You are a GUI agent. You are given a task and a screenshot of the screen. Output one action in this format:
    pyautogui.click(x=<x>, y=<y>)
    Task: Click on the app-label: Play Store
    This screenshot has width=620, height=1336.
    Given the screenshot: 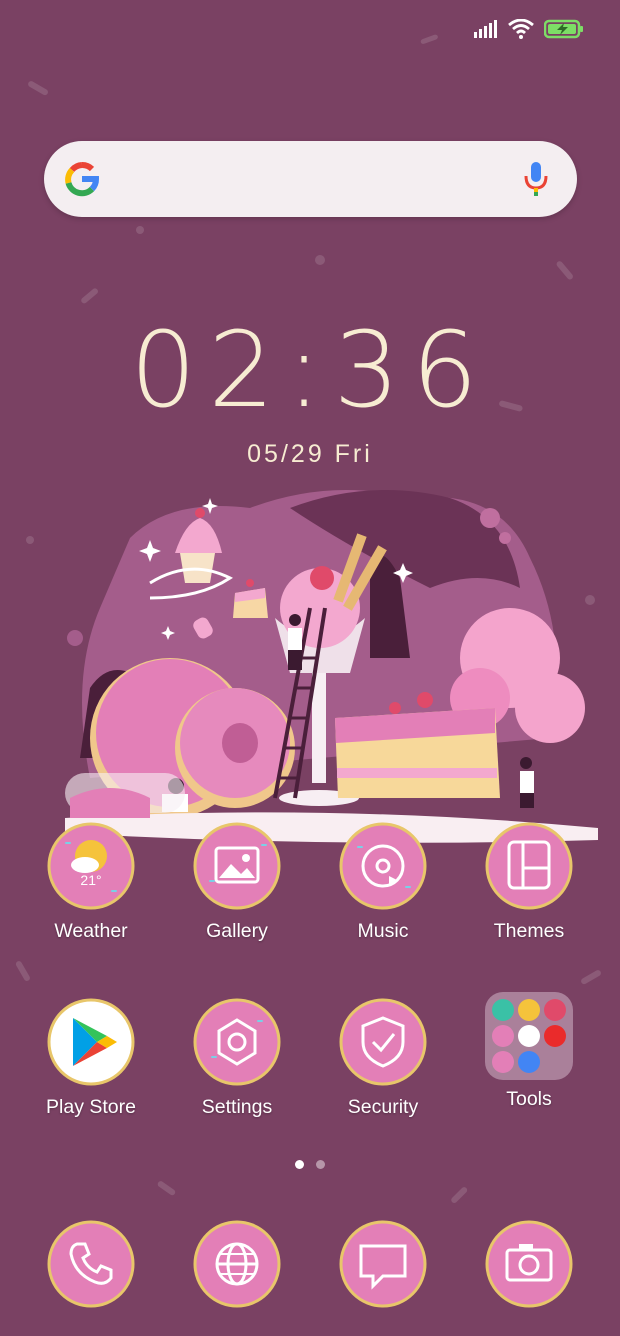 What is the action you would take?
    pyautogui.click(x=91, y=1107)
    